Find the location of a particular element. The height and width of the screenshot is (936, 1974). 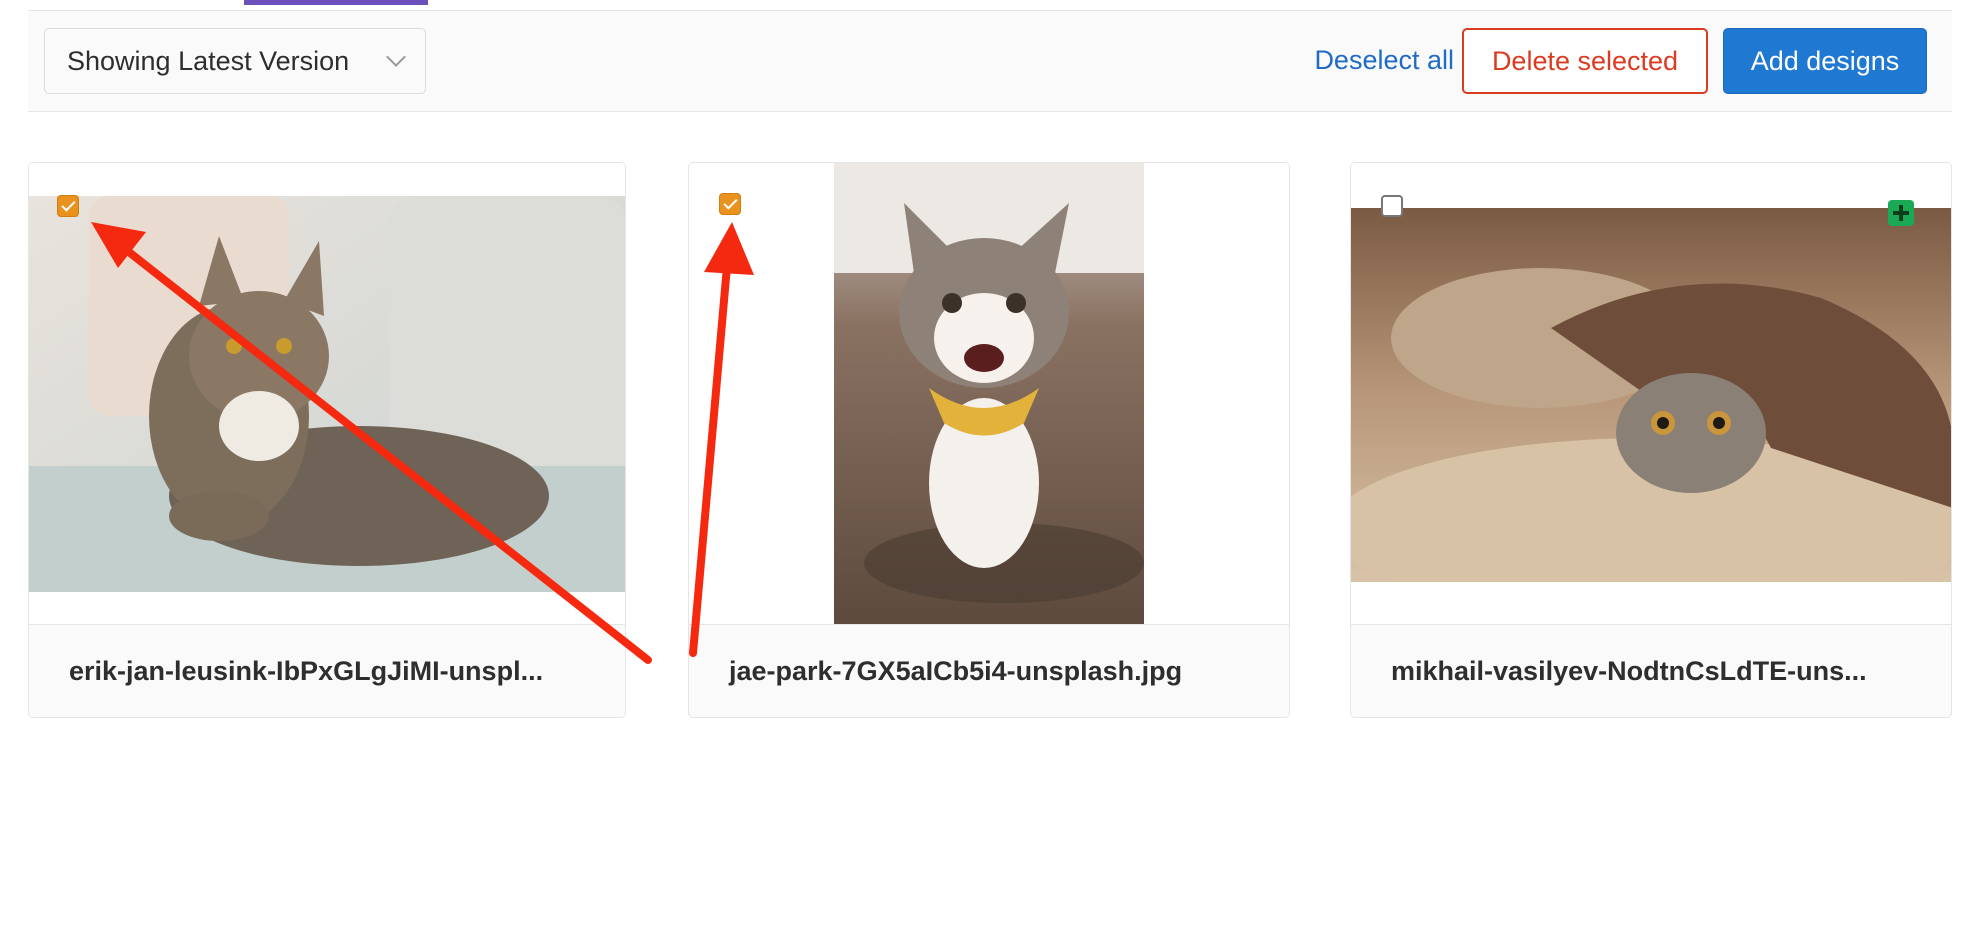

chevron-down-icon is located at coordinates (396, 57).